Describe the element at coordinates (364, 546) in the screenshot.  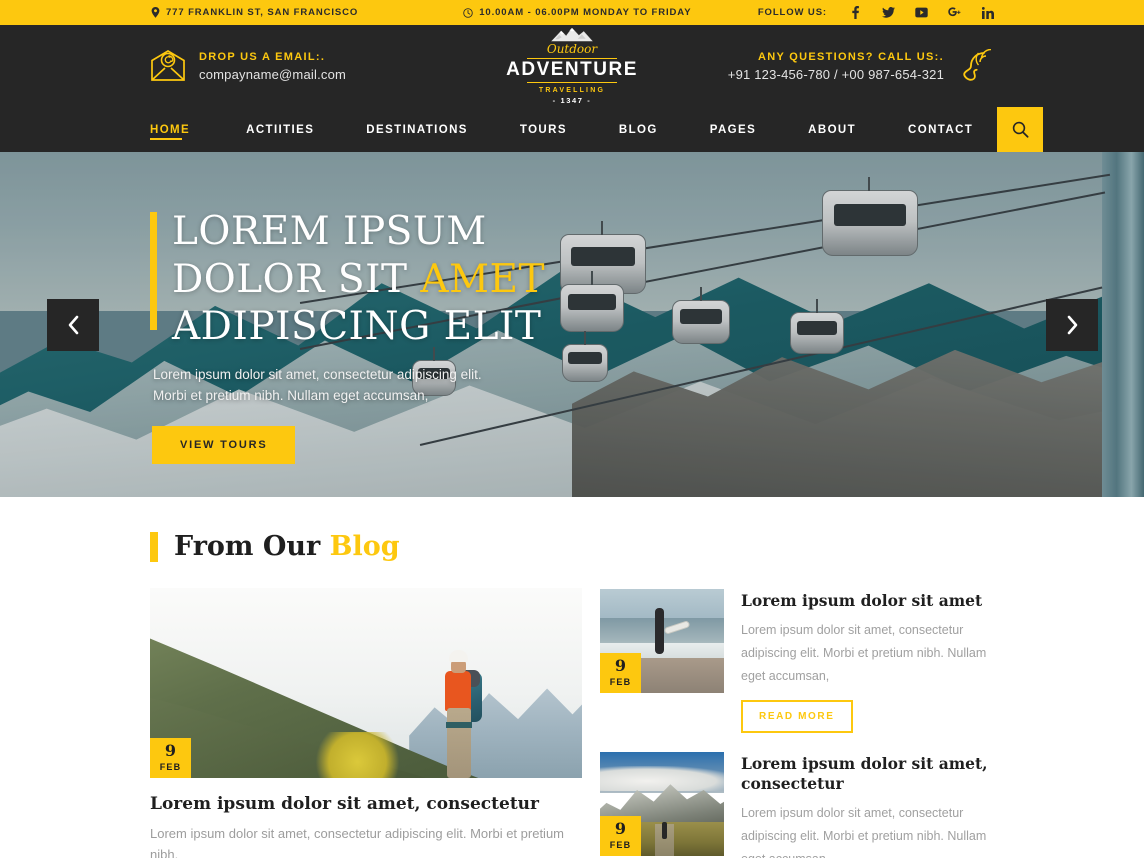
I see `blog-heading-accent: Blog` at that location.